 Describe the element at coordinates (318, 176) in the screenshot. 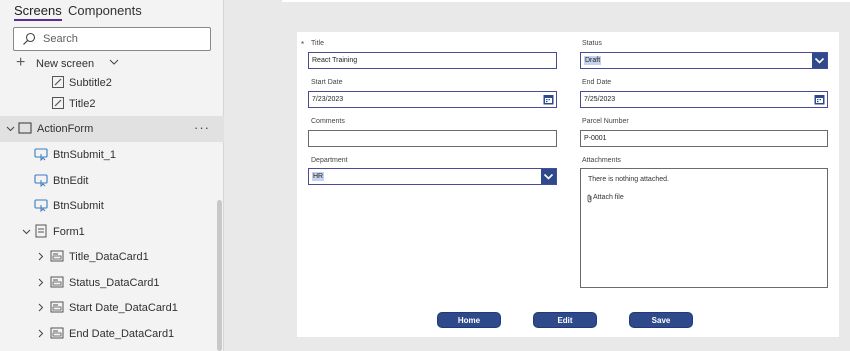

I see `department-value: HR` at that location.